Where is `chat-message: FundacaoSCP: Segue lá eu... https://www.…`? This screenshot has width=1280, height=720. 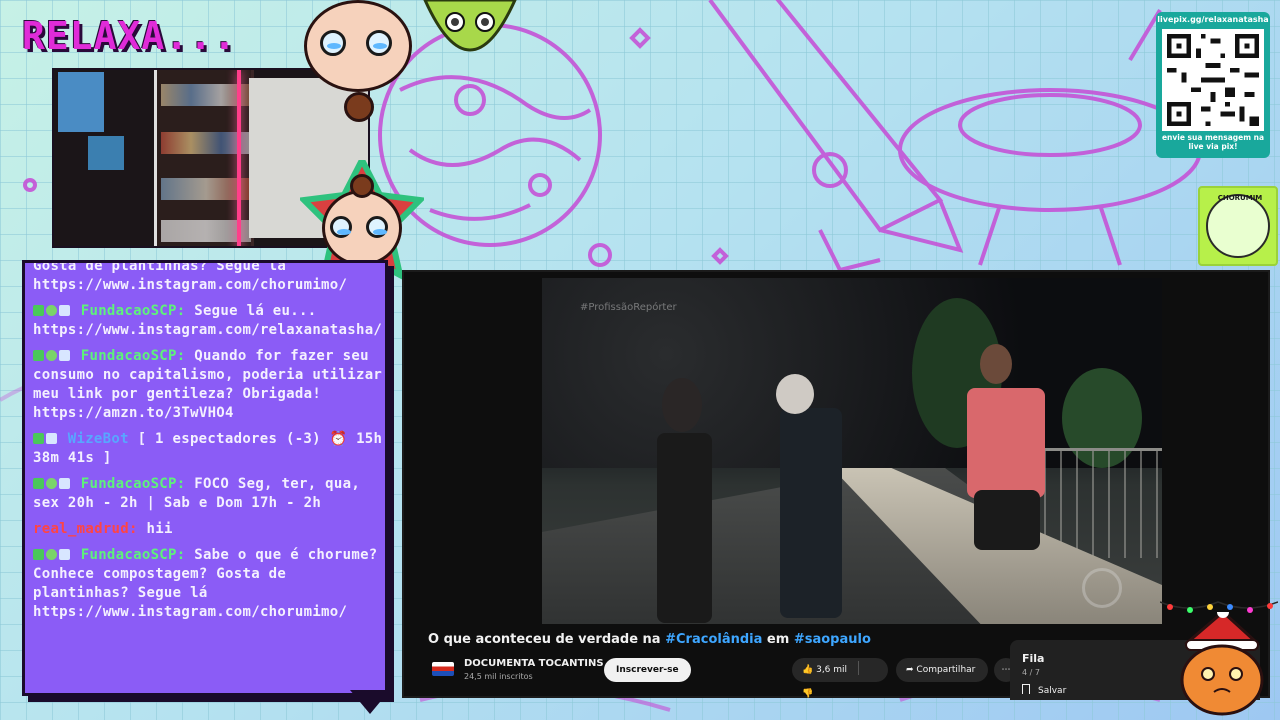 chat-message: FundacaoSCP: Segue lá eu... https://www.… is located at coordinates (209, 321).